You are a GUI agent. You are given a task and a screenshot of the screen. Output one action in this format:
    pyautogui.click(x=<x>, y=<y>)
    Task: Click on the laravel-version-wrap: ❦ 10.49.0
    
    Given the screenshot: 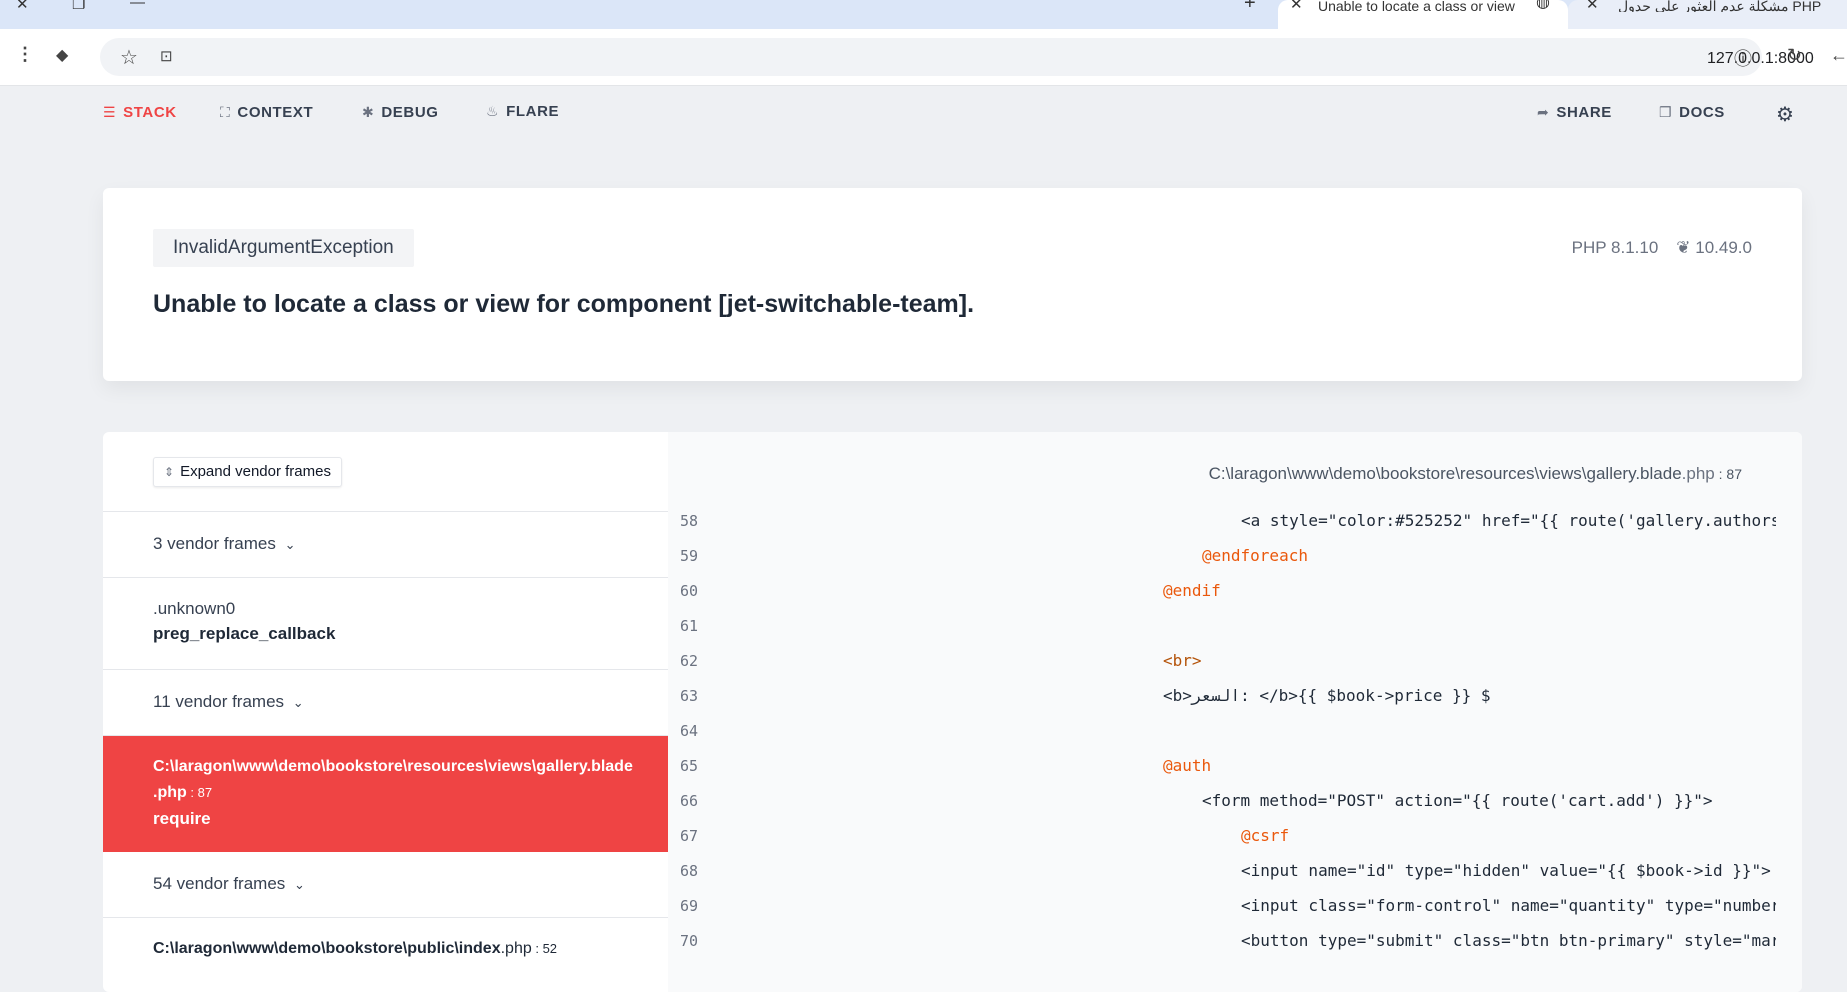 What is the action you would take?
    pyautogui.click(x=1714, y=248)
    